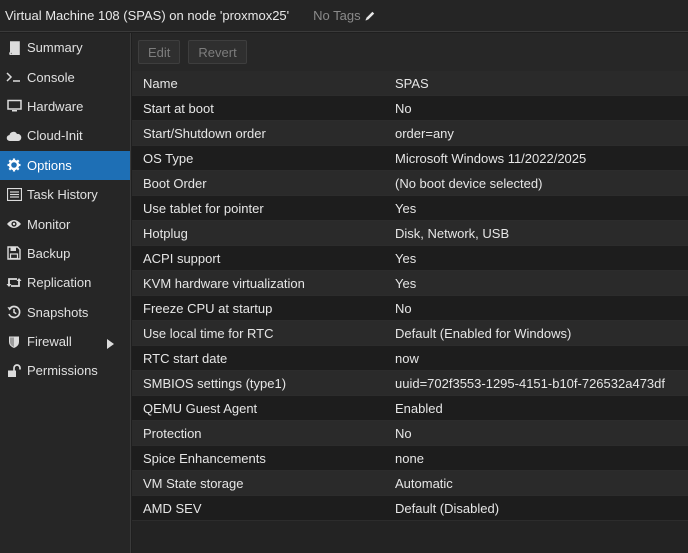 The height and width of the screenshot is (553, 688). I want to click on sidebar-item-cloud-init: Cloud-Init, so click(65, 135).